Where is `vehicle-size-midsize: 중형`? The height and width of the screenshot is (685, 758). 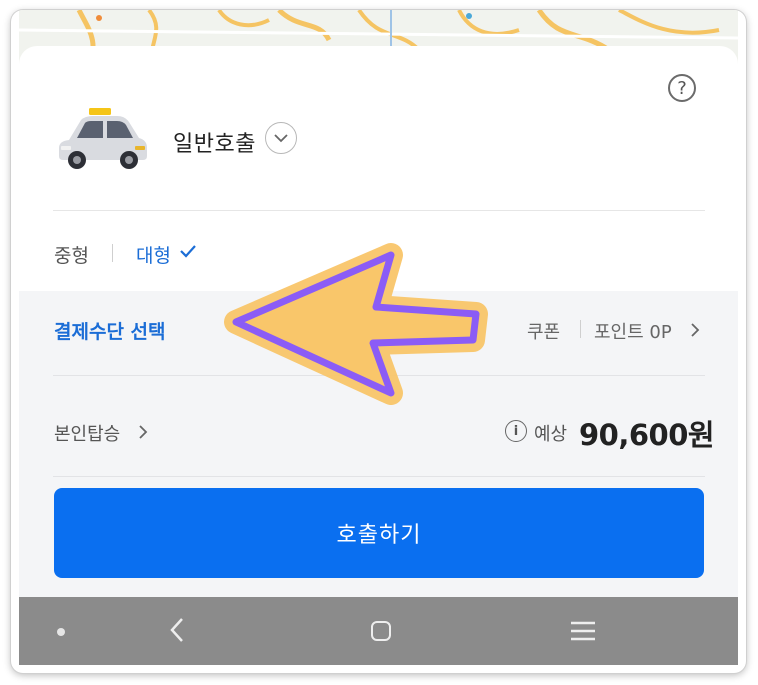
vehicle-size-midsize: 중형 is located at coordinates (71, 254).